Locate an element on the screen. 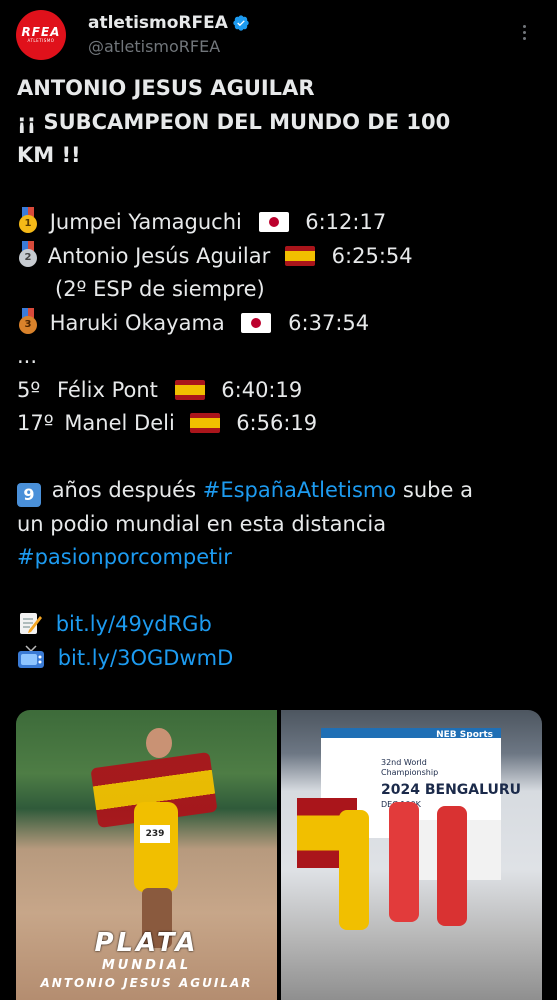 This screenshot has height=1000, width=557. bronze-medal-icon: 3 is located at coordinates (28, 320).